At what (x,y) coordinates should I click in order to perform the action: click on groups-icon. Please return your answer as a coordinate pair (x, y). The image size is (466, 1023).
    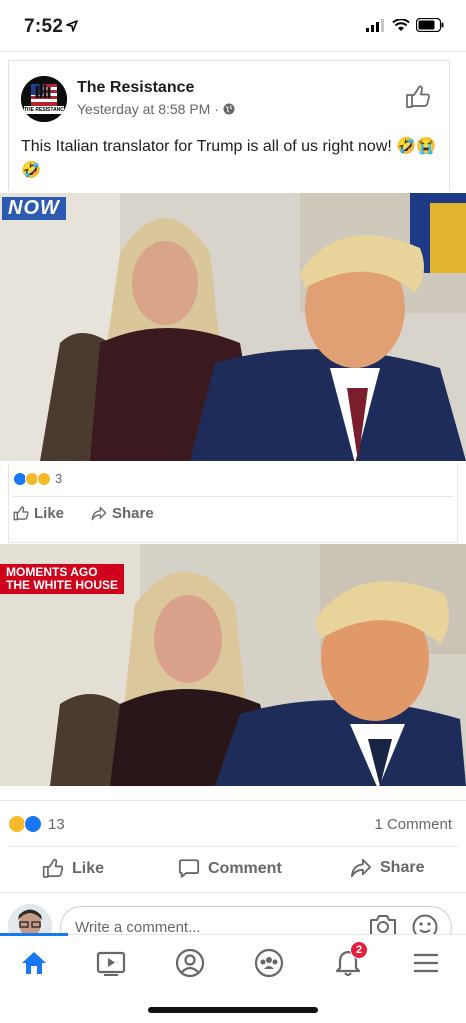
    Looking at the image, I should click on (269, 963).